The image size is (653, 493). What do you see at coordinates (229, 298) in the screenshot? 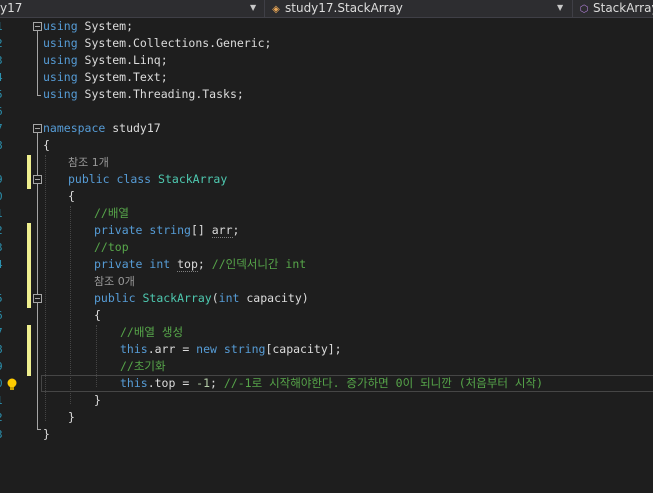
I see `keyword: int` at bounding box center [229, 298].